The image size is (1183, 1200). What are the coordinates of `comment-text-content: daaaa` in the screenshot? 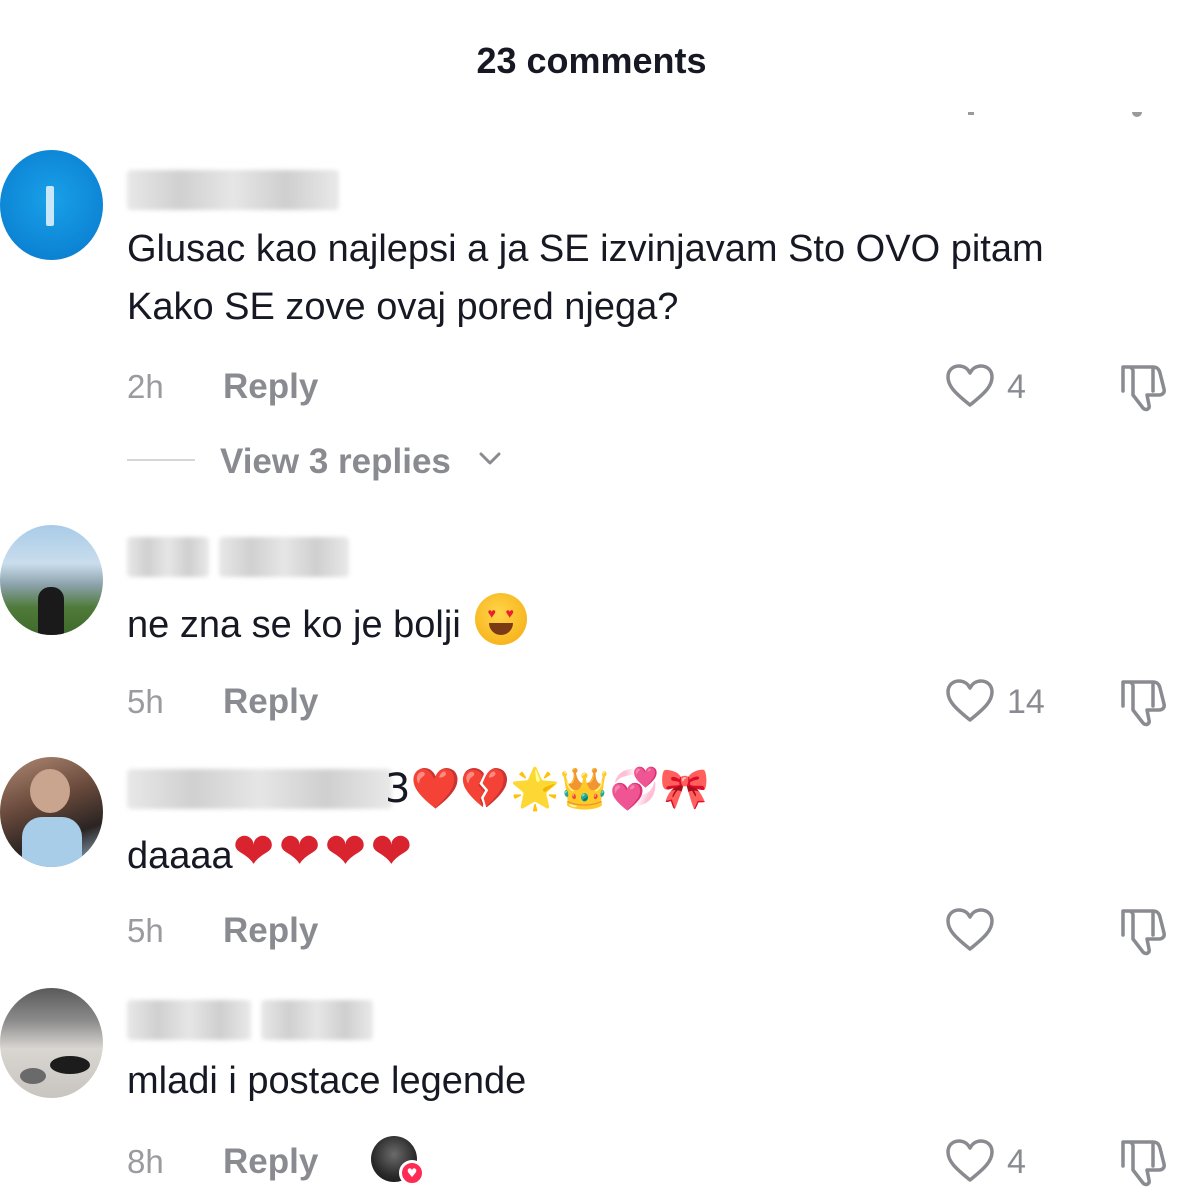 It's located at (180, 856).